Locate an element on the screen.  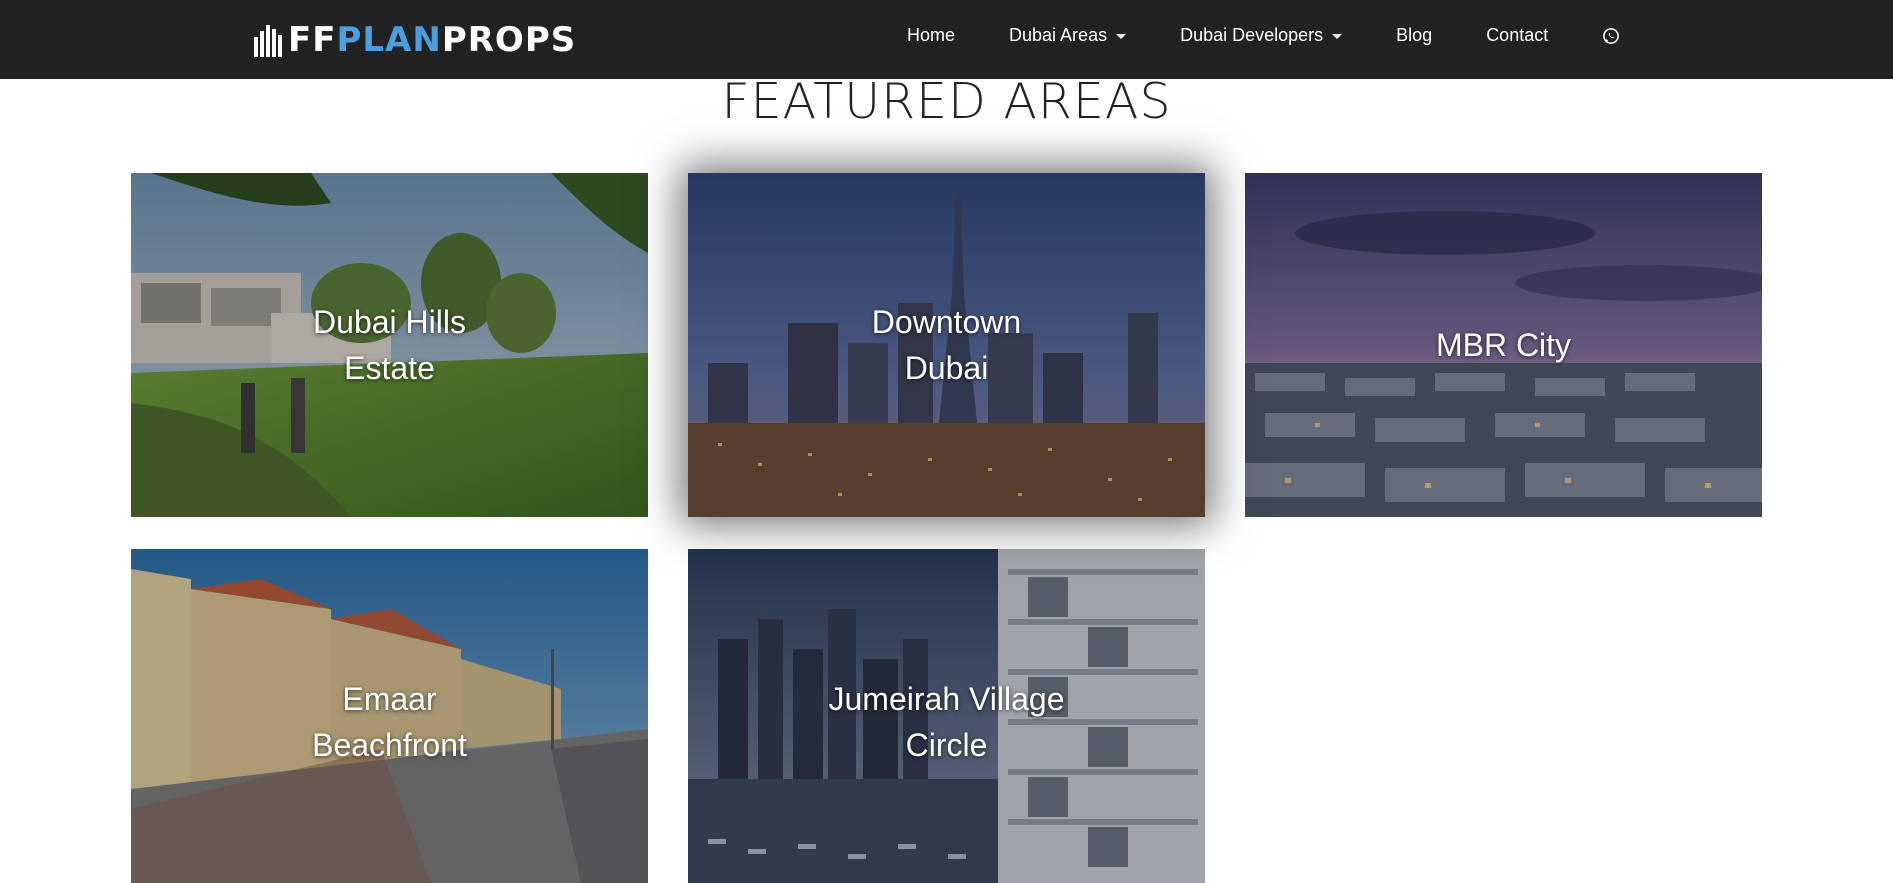
area-card-dubai-hills-estate: Dubai Hills Estate is located at coordinates (389, 345).